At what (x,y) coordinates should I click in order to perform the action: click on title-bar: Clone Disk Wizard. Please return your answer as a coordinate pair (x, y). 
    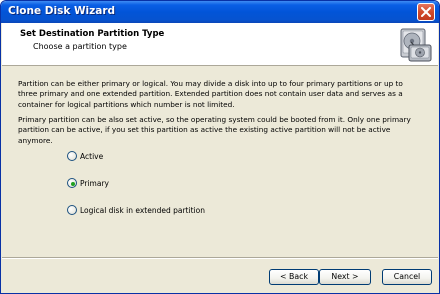
    Looking at the image, I should click on (220, 12).